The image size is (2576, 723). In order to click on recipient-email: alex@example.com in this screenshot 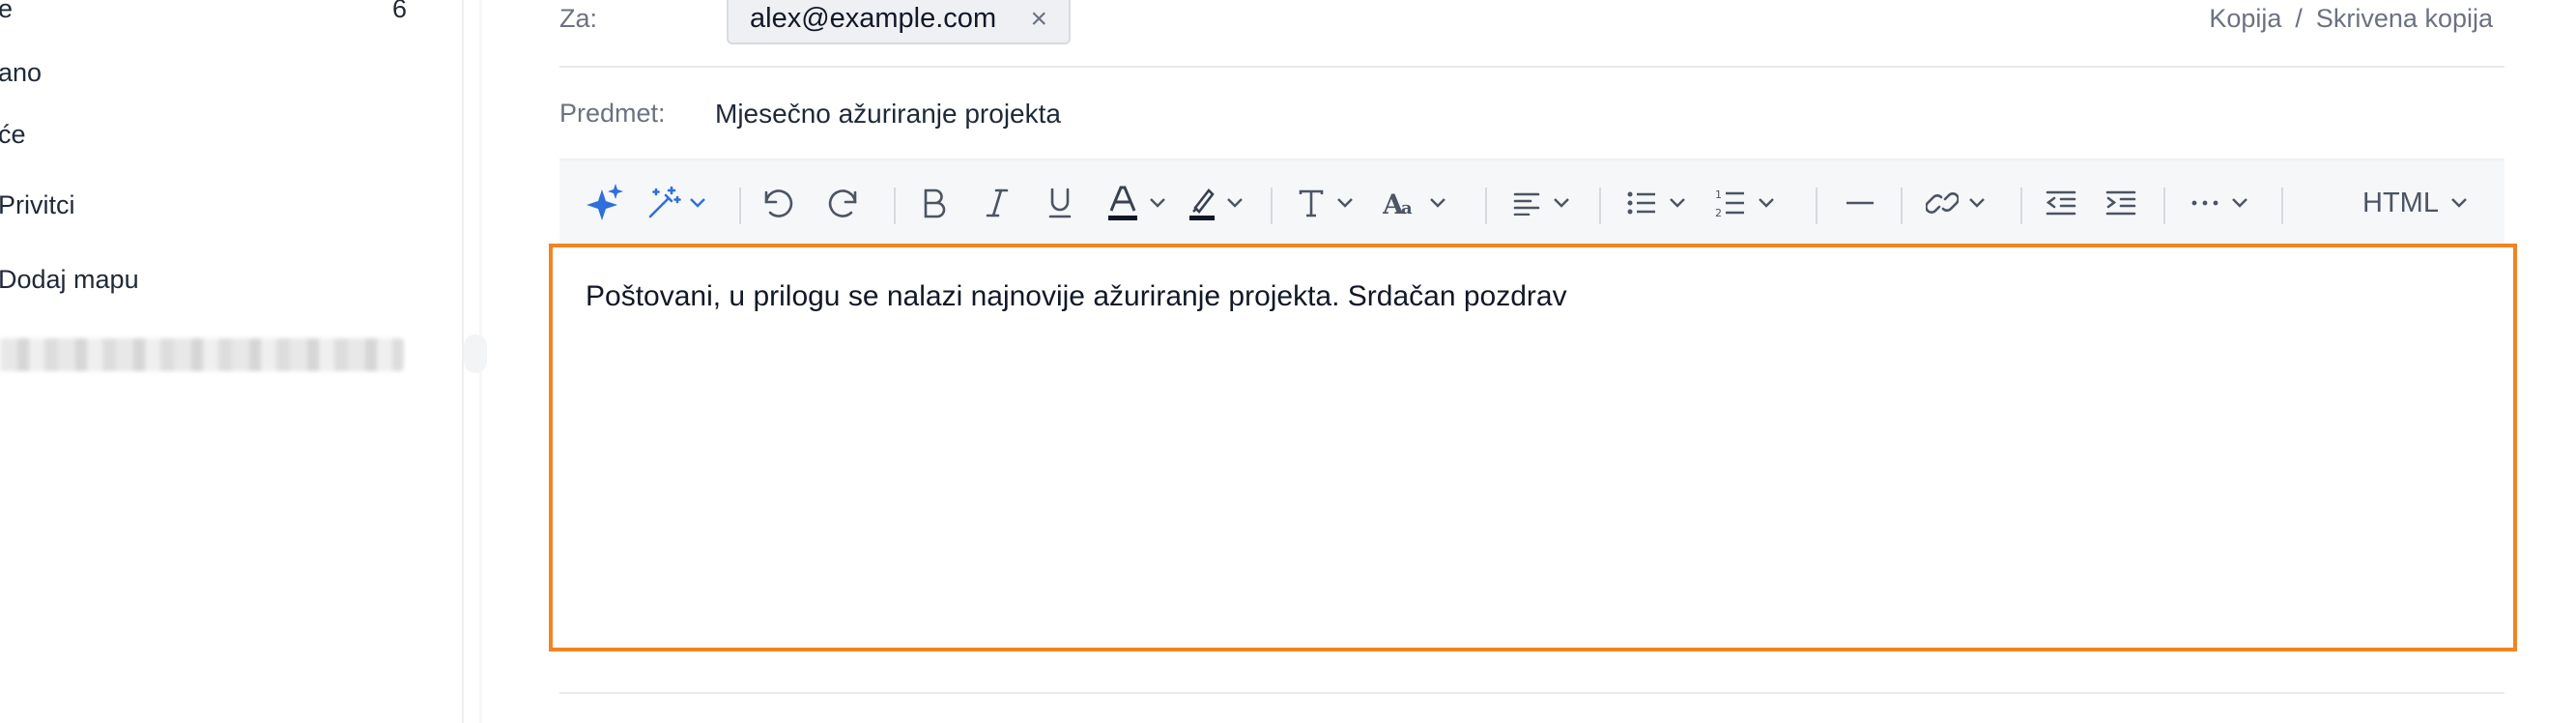, I will do `click(874, 18)`.